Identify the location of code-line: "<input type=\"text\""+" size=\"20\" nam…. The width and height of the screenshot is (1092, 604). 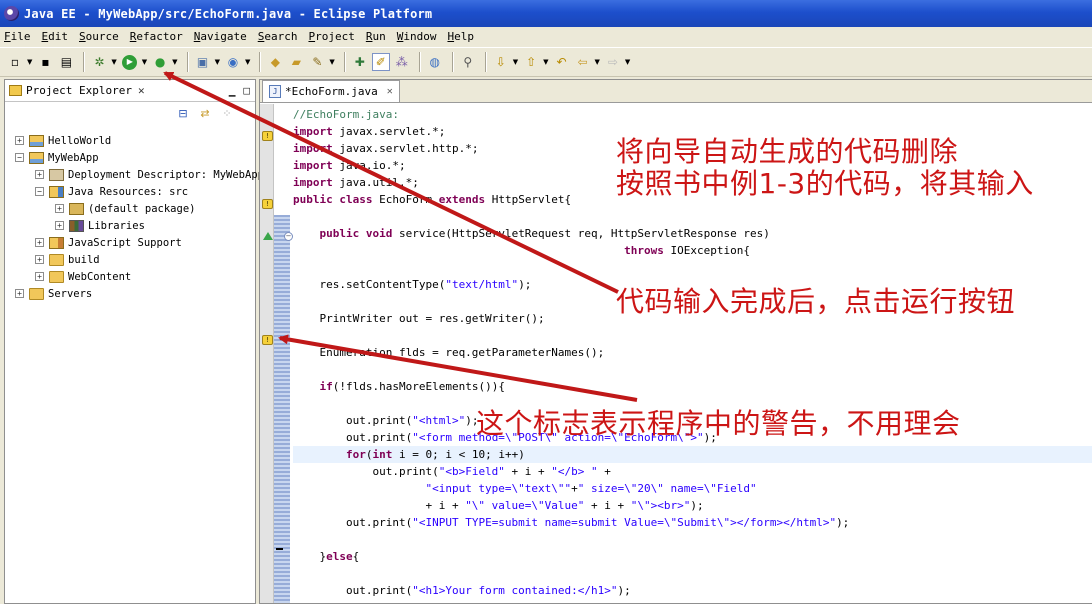
(692, 488).